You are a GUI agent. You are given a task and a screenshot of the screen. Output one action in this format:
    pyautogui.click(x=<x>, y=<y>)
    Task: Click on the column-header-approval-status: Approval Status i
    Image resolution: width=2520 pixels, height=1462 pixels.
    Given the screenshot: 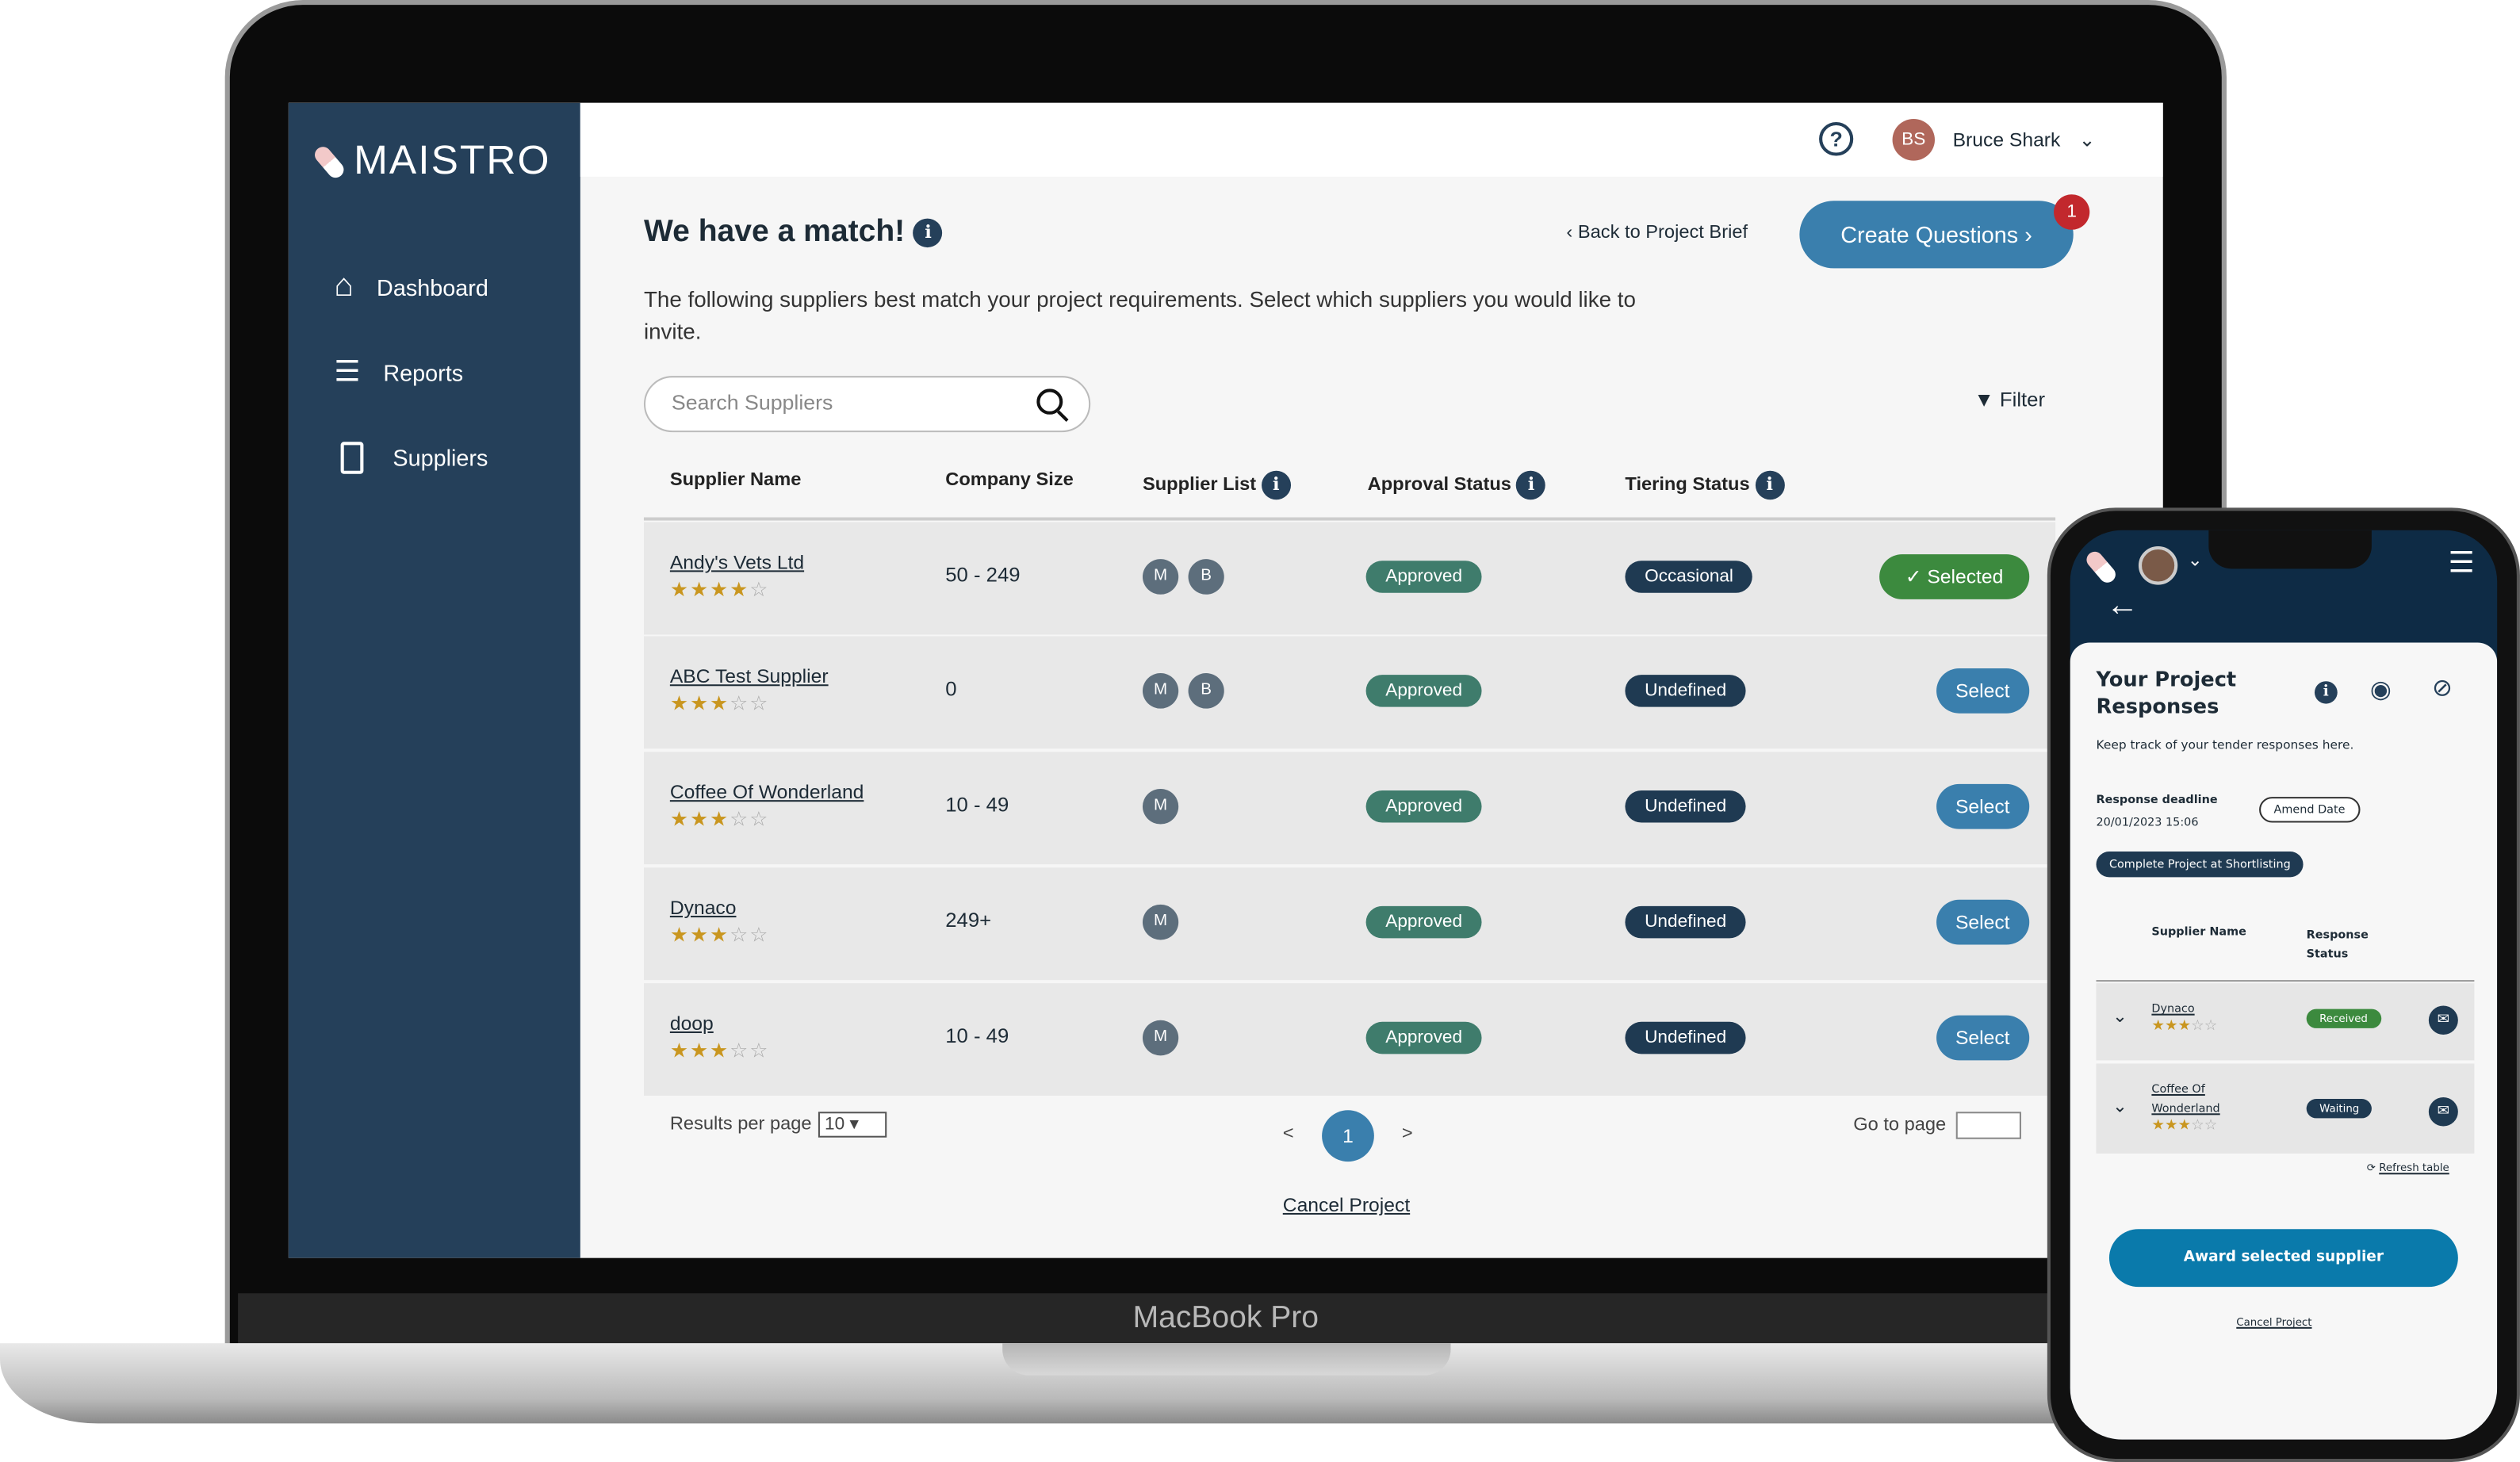 What is the action you would take?
    pyautogui.click(x=1456, y=485)
    